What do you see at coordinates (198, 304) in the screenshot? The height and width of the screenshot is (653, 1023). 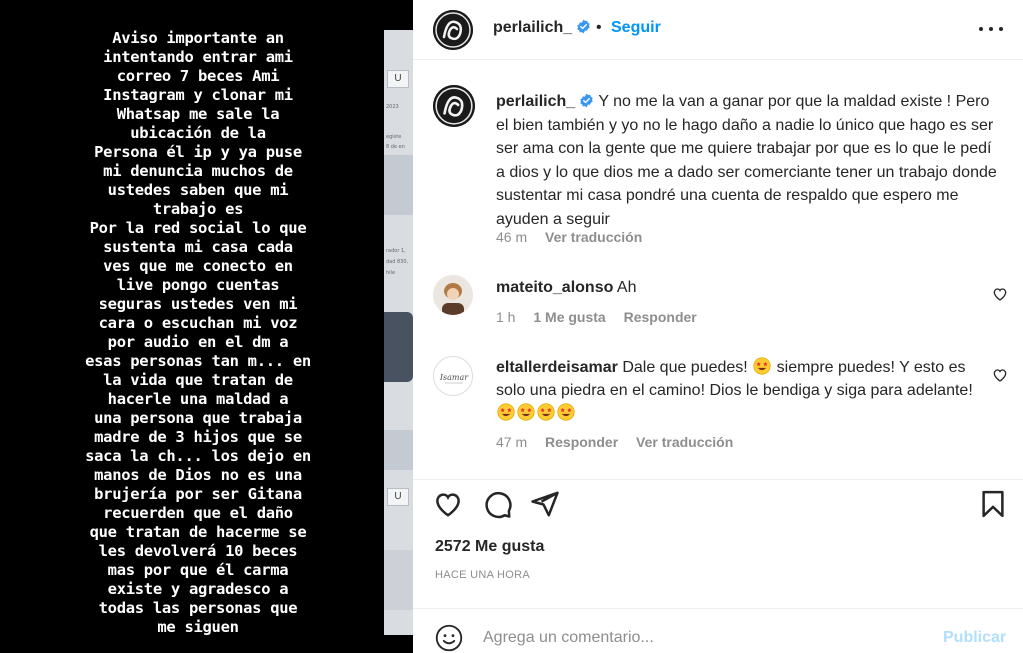 I see `story-line: seguras ustedes ven mi` at bounding box center [198, 304].